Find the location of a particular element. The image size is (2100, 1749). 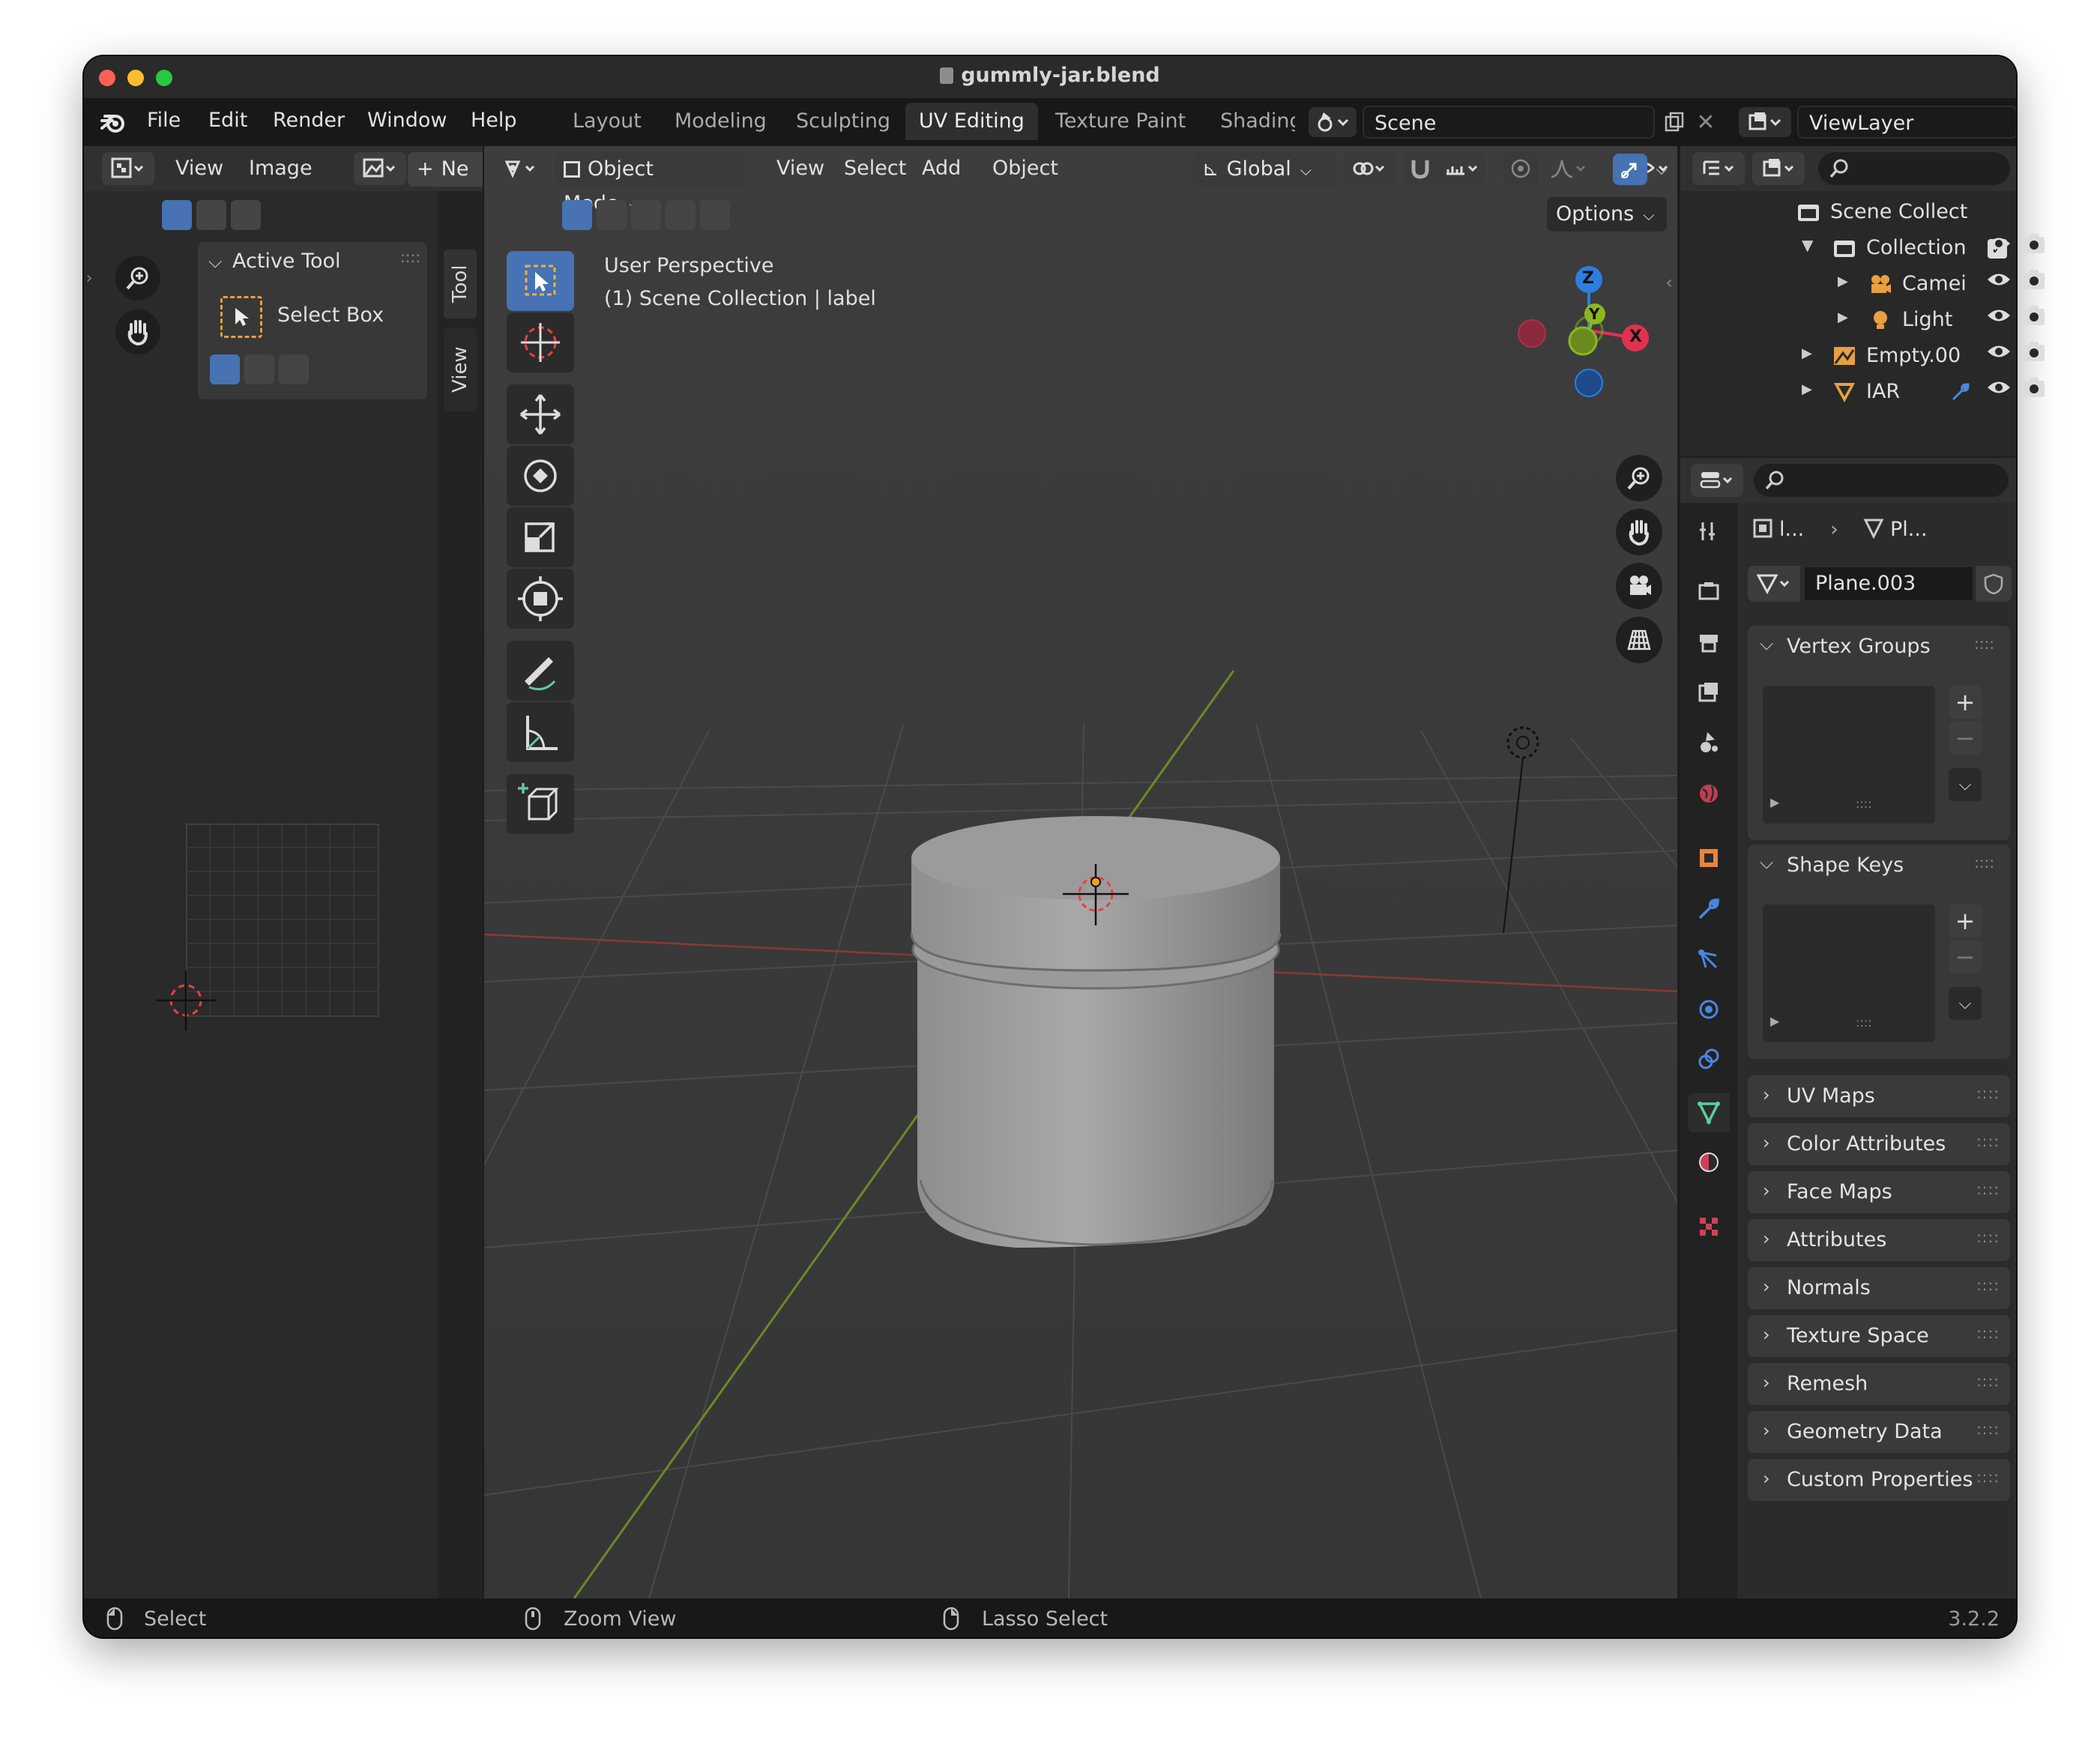

panel-custom-properties: › Custom Properties:::: is located at coordinates (1879, 1480).